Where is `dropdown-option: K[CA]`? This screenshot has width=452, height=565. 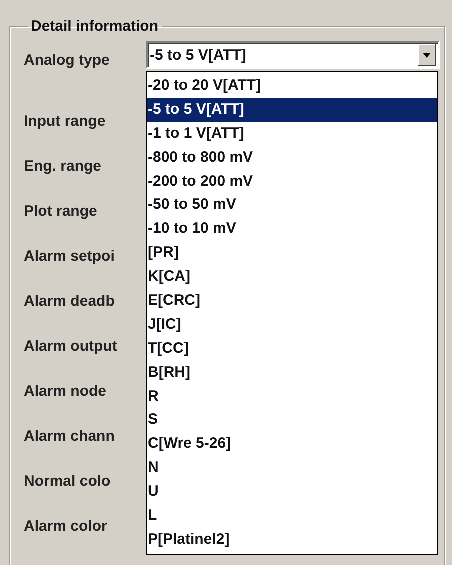
dropdown-option: K[CA] is located at coordinates (292, 277).